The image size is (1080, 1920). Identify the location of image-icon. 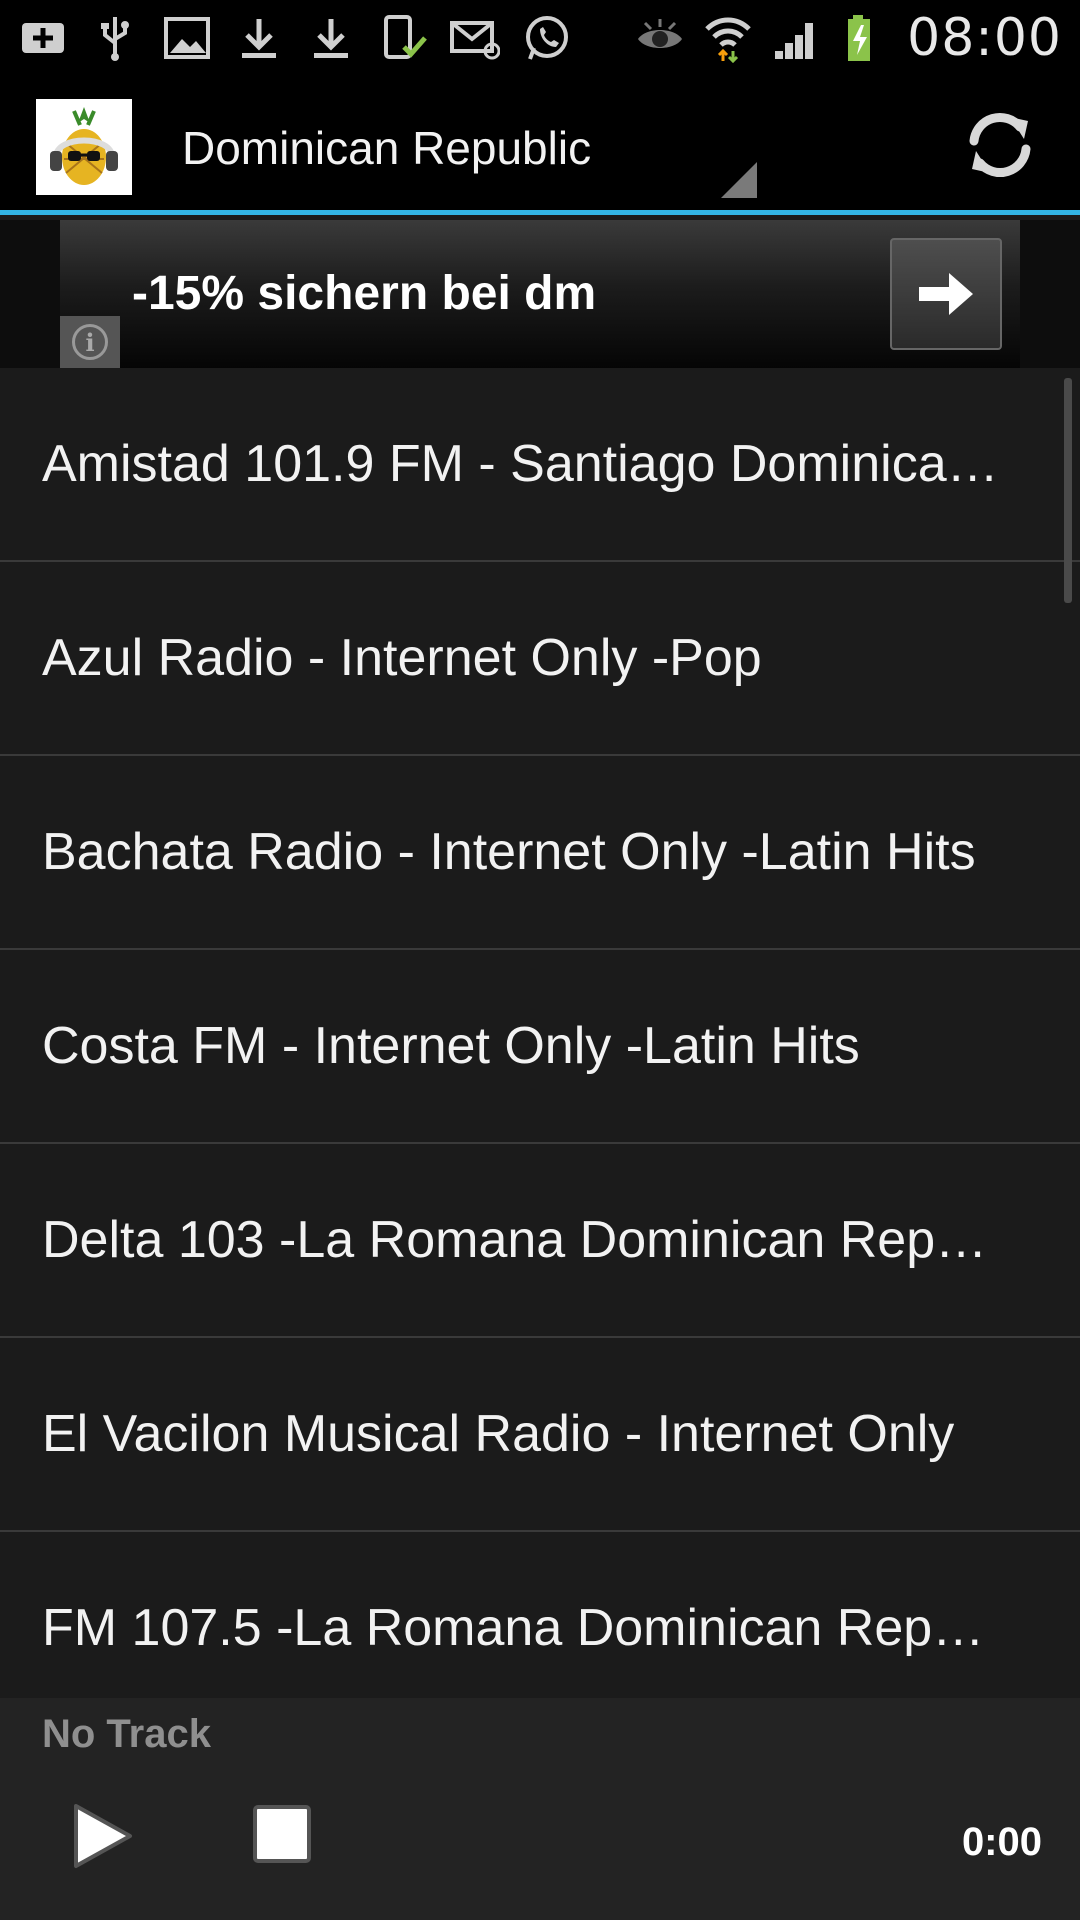
(187, 38).